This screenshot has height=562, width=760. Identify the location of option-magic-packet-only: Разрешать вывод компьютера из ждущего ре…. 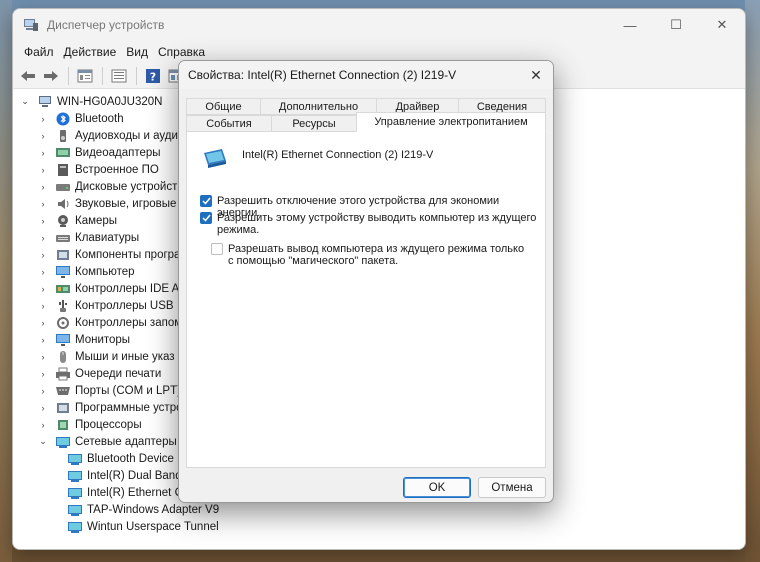
(369, 255).